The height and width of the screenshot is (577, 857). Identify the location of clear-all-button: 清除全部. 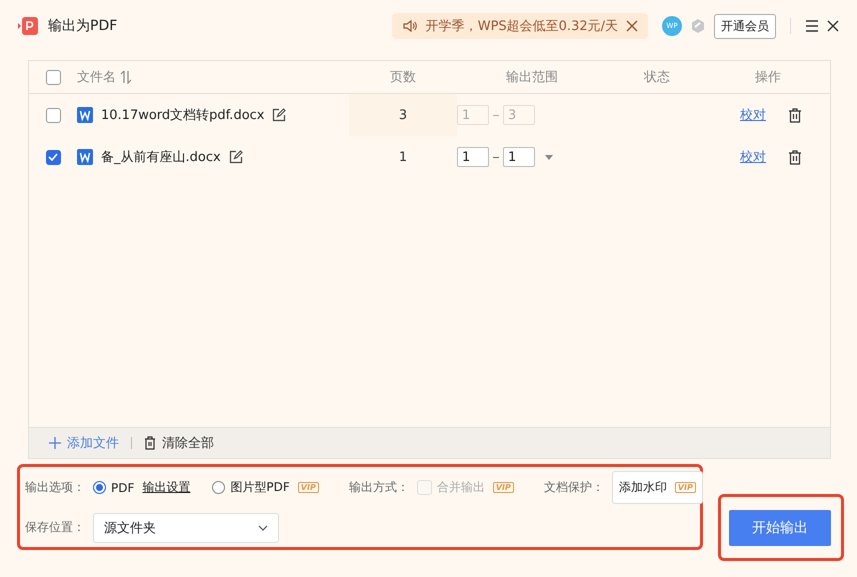
(179, 443).